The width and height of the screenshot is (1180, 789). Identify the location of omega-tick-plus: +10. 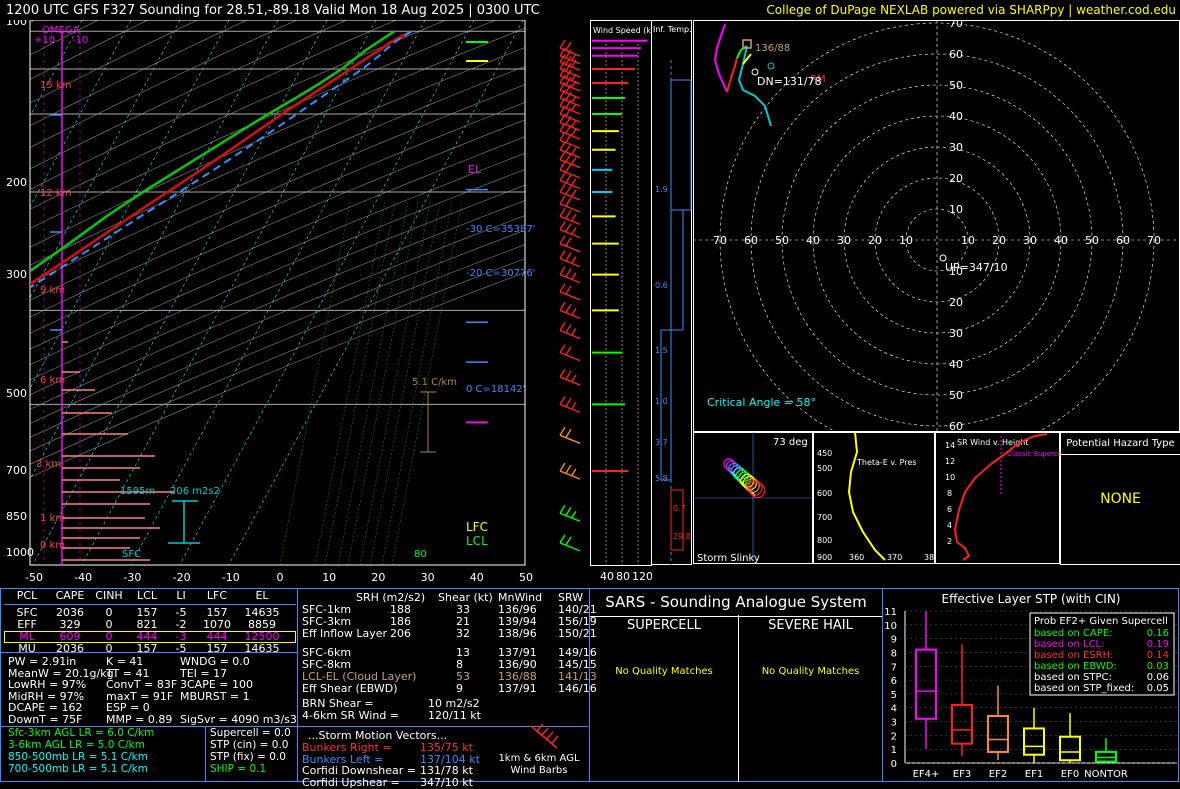
(44, 40).